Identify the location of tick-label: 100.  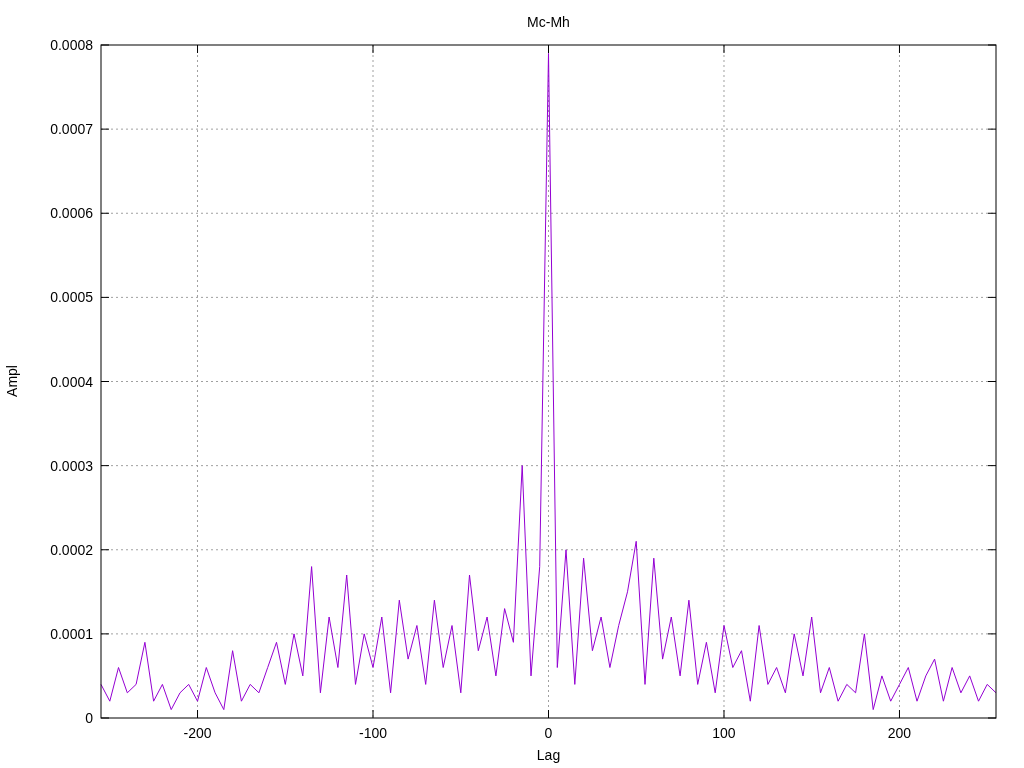
(724, 733).